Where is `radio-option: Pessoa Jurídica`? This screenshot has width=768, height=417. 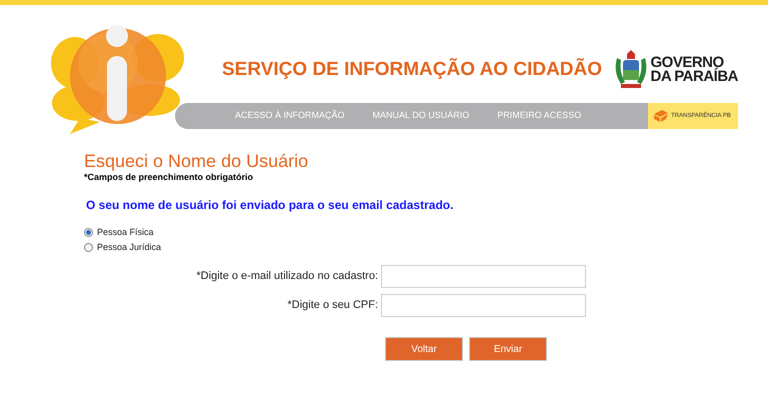 radio-option: Pessoa Jurídica is located at coordinates (426, 247).